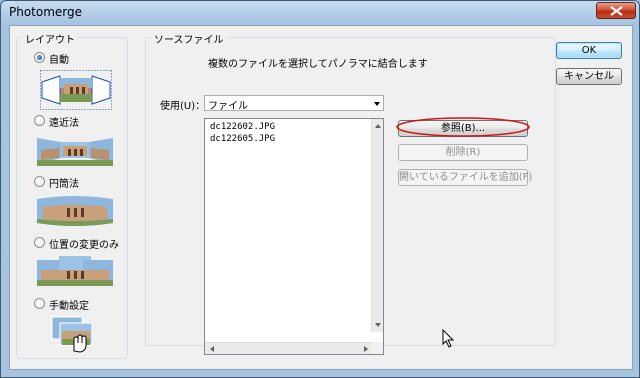 Image resolution: width=640 pixels, height=378 pixels. Describe the element at coordinates (589, 76) in the screenshot. I see `cancel-button: キャンセル` at that location.